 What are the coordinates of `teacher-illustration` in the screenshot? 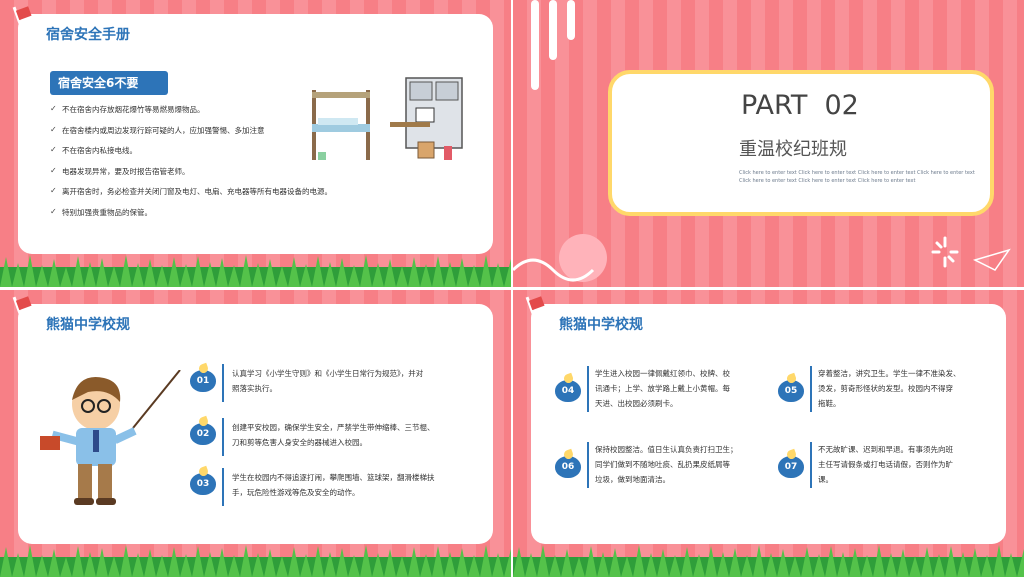 It's located at (110, 437).